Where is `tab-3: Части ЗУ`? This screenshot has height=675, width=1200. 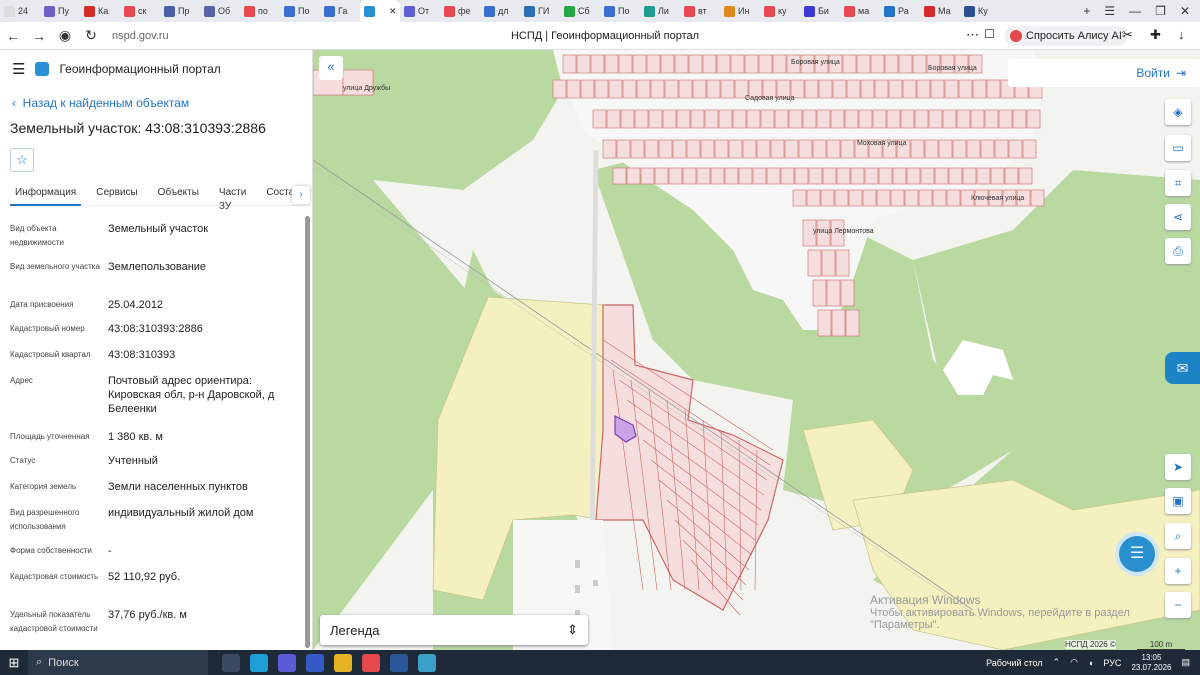
tab-3: Части ЗУ is located at coordinates (232, 199).